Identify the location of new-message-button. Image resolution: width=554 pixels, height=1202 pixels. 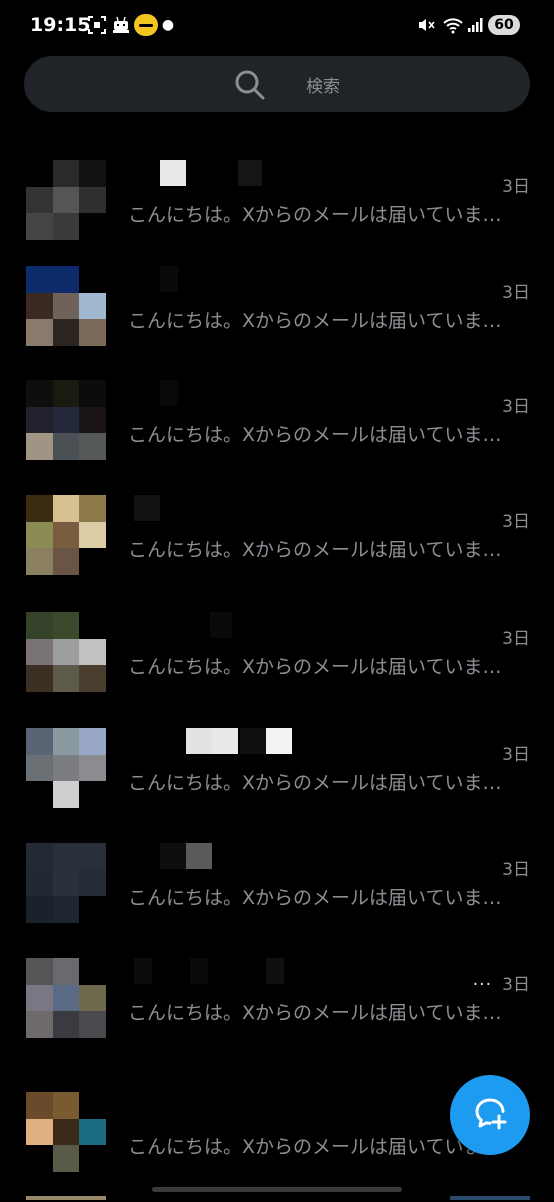
(490, 1115).